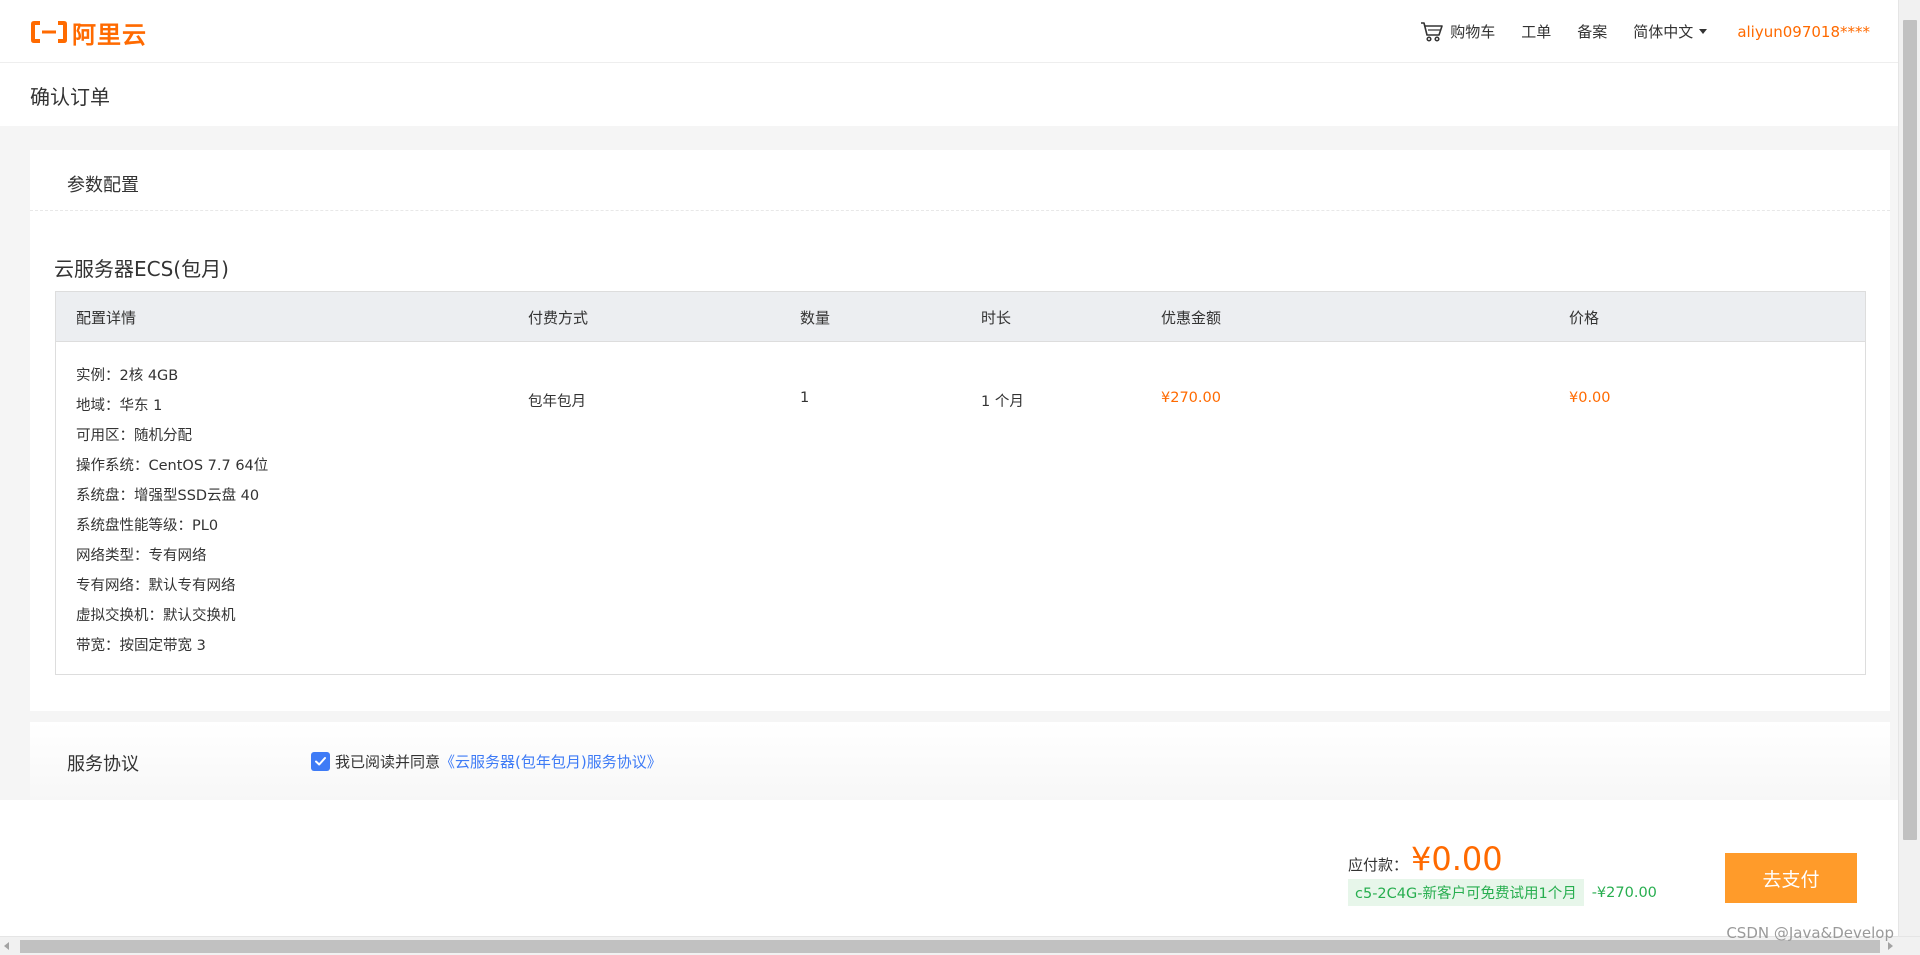  I want to click on price-value: ¥0.00, so click(1590, 398).